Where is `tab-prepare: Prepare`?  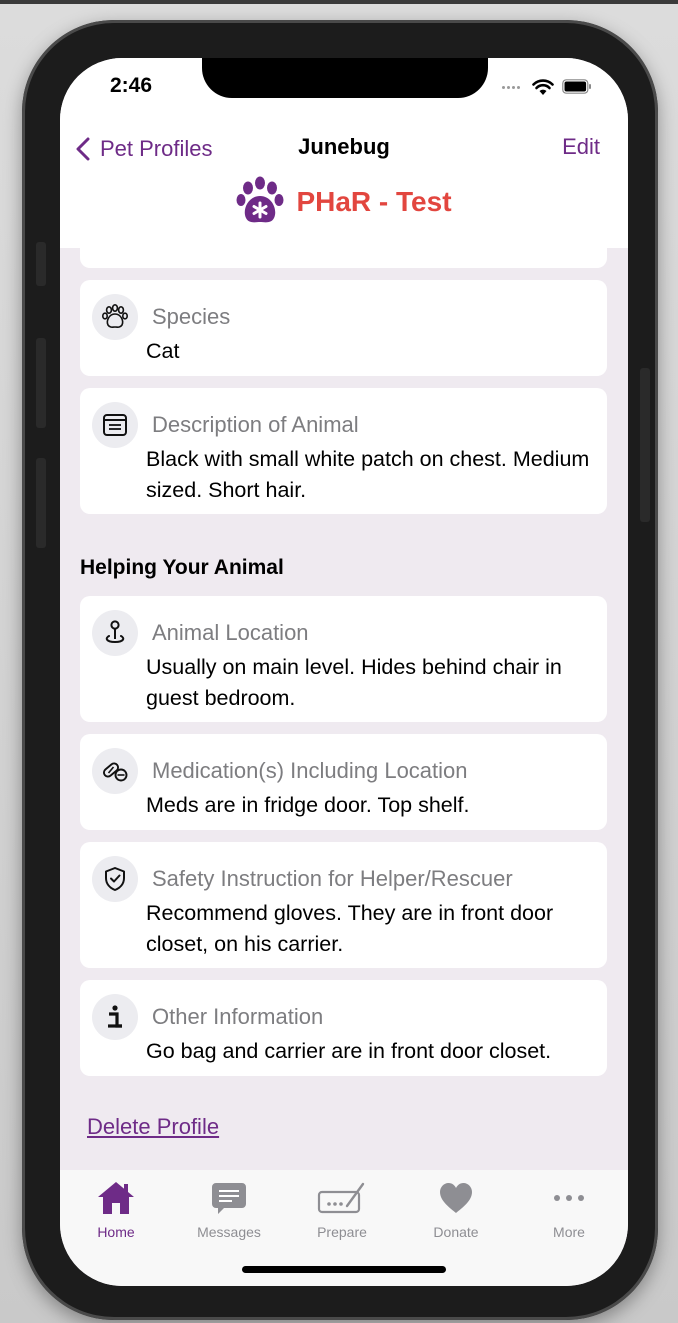
tab-prepare: Prepare is located at coordinates (342, 1209).